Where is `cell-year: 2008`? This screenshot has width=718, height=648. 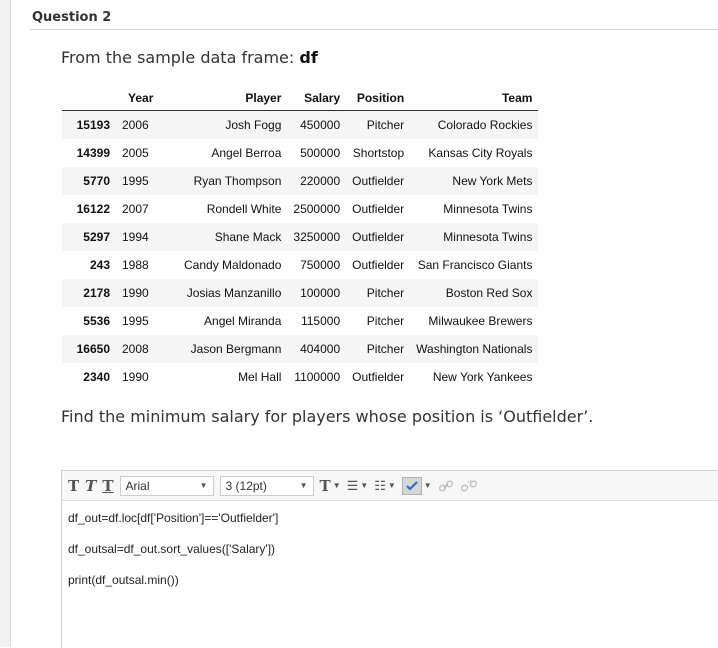
cell-year: 2008 is located at coordinates (147, 349).